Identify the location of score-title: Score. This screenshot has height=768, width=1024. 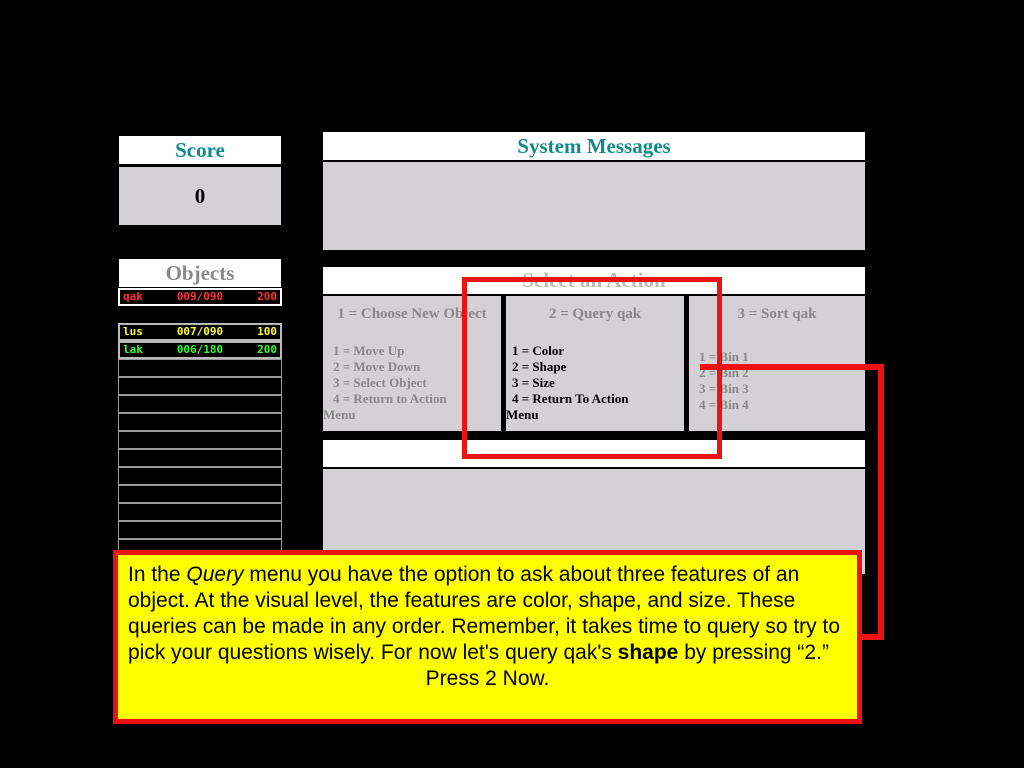
(200, 150).